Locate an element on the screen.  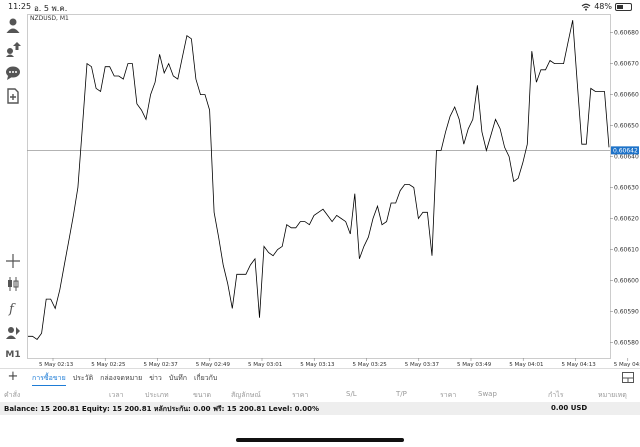
price-axis-label: 0.60580 is located at coordinates (626, 343).